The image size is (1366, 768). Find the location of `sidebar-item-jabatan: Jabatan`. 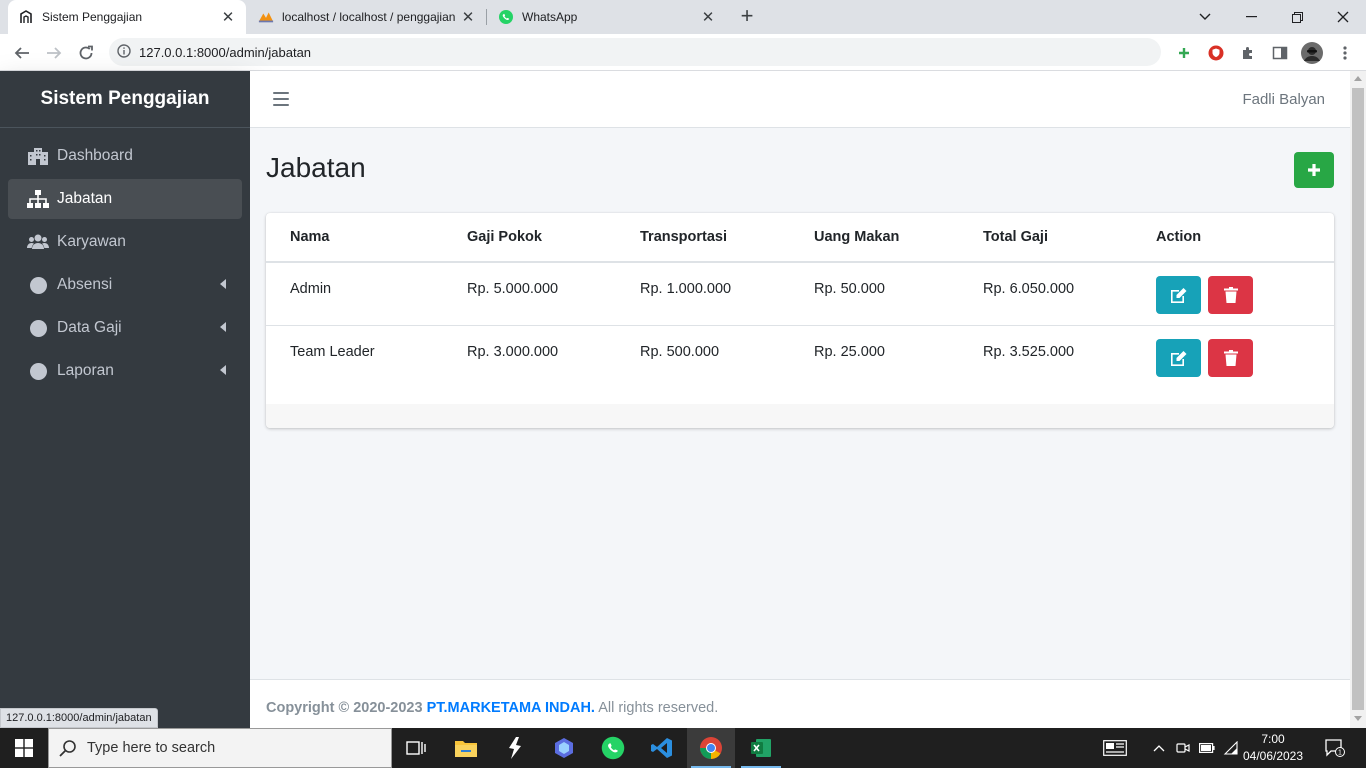

sidebar-item-jabatan: Jabatan is located at coordinates (125, 199).